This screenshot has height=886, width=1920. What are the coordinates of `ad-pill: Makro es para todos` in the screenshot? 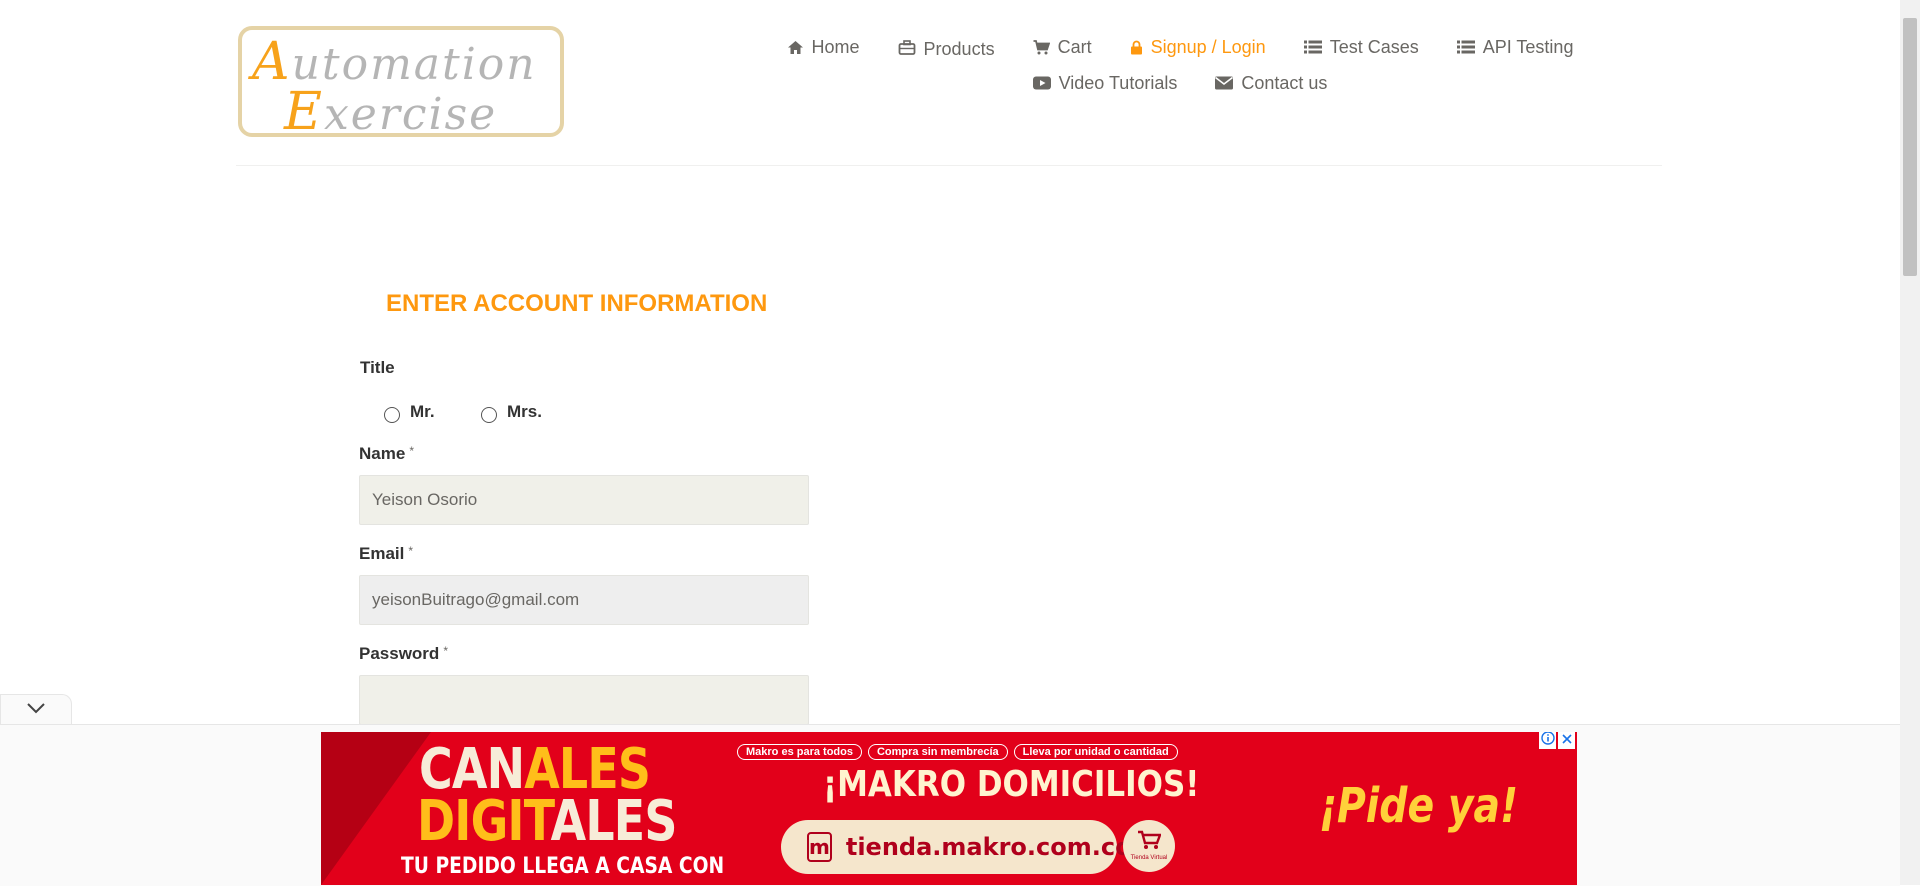 It's located at (799, 752).